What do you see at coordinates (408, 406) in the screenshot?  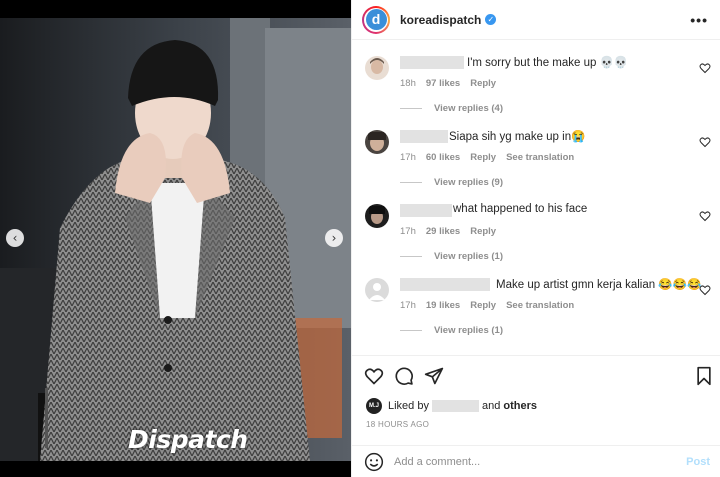 I see `liked-by-prefix: Liked by` at bounding box center [408, 406].